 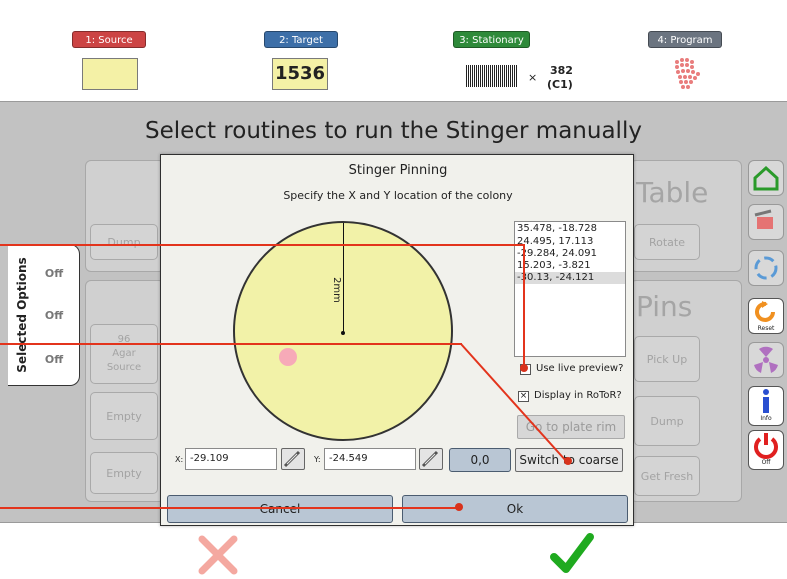 I want to click on info-icon, so click(x=766, y=401).